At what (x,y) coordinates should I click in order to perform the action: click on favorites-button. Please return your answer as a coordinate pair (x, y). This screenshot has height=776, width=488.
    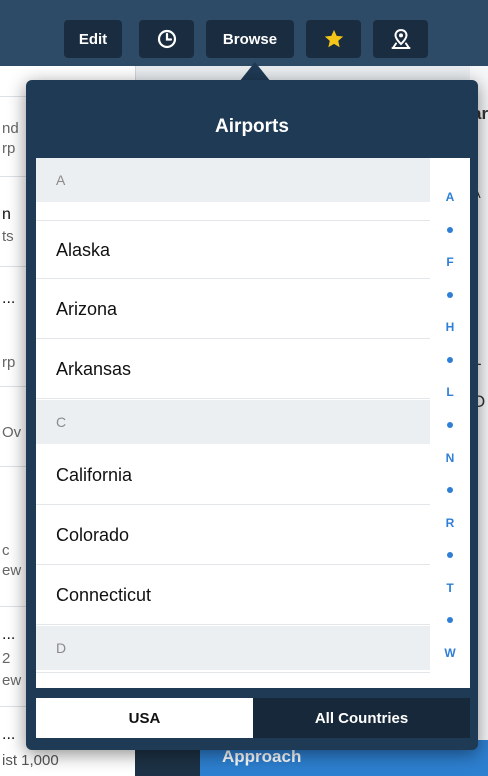
    Looking at the image, I should click on (333, 39).